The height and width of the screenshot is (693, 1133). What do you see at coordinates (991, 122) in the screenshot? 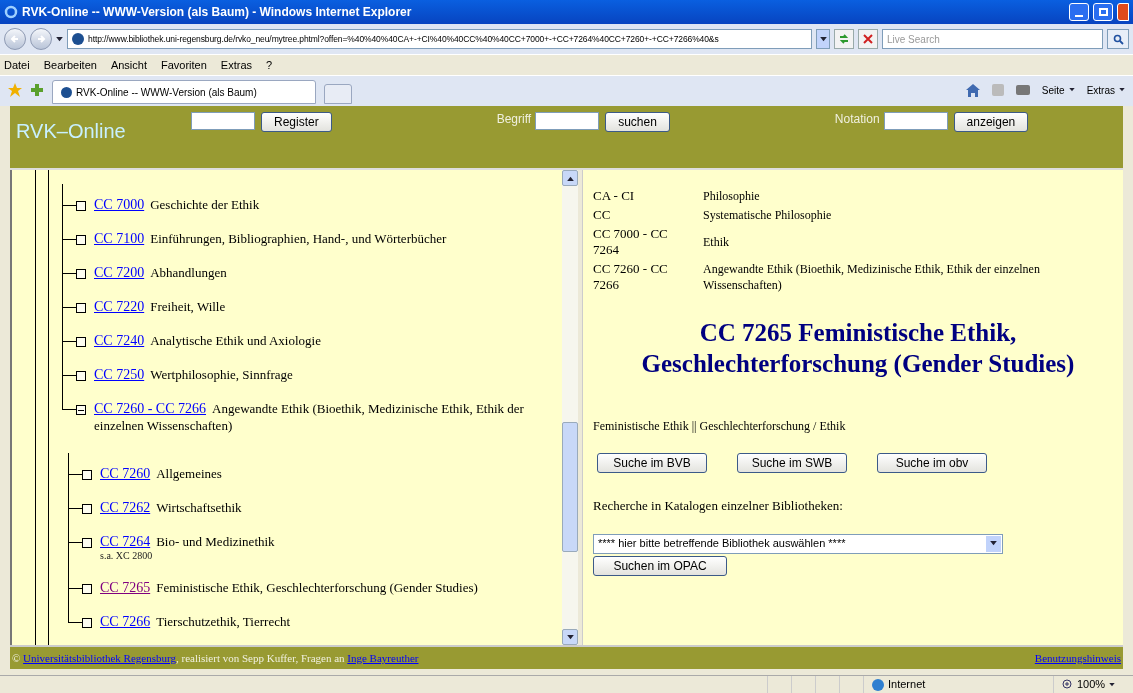
I see `anzeigen-button: anzeigen` at bounding box center [991, 122].